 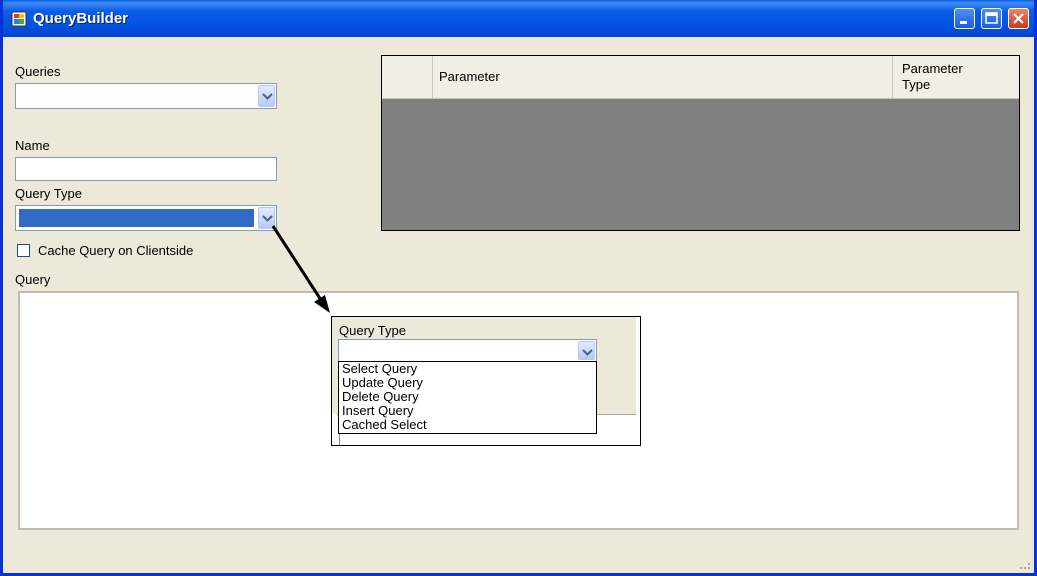 What do you see at coordinates (1026, 565) in the screenshot?
I see `resize-grip-icon` at bounding box center [1026, 565].